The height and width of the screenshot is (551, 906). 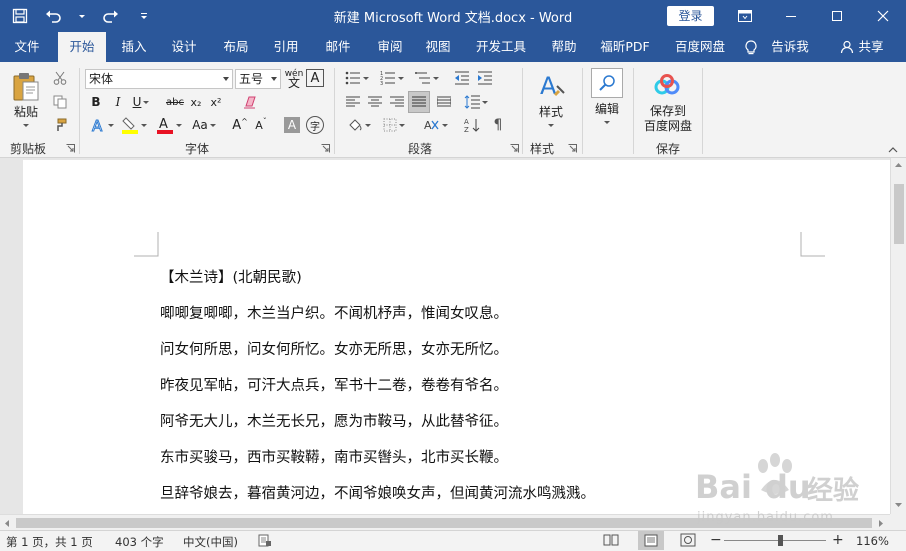 What do you see at coordinates (134, 47) in the screenshot?
I see `tab-insert: 插入` at bounding box center [134, 47].